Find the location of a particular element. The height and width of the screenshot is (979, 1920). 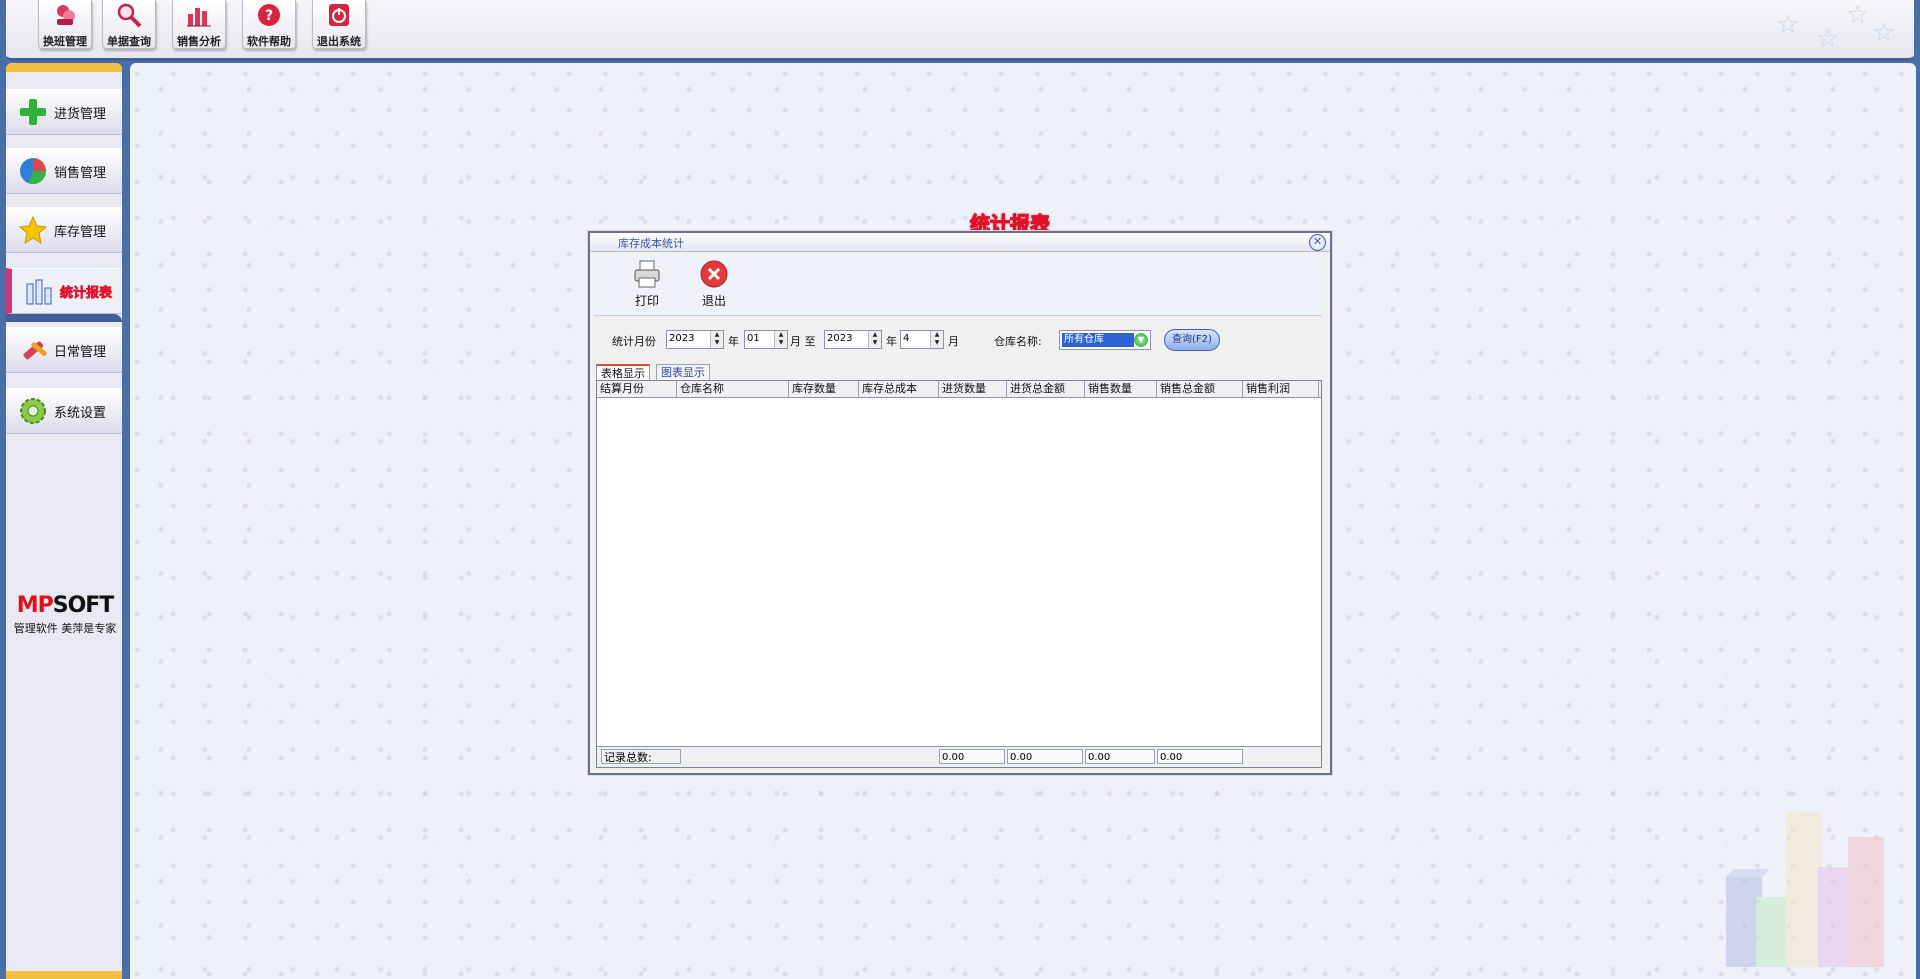

print-button: 打印 is located at coordinates (647, 284).